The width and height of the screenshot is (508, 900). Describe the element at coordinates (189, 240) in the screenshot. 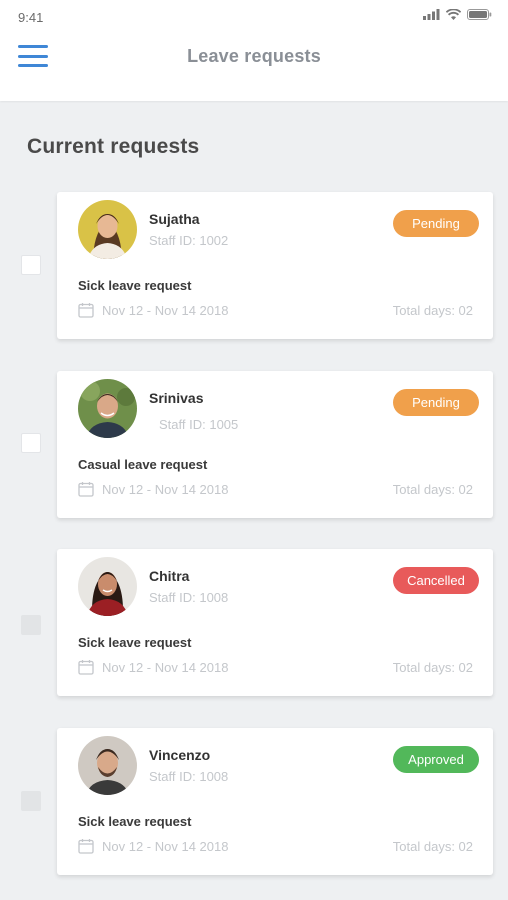

I see `staff-id: Staff ID: 1002` at that location.